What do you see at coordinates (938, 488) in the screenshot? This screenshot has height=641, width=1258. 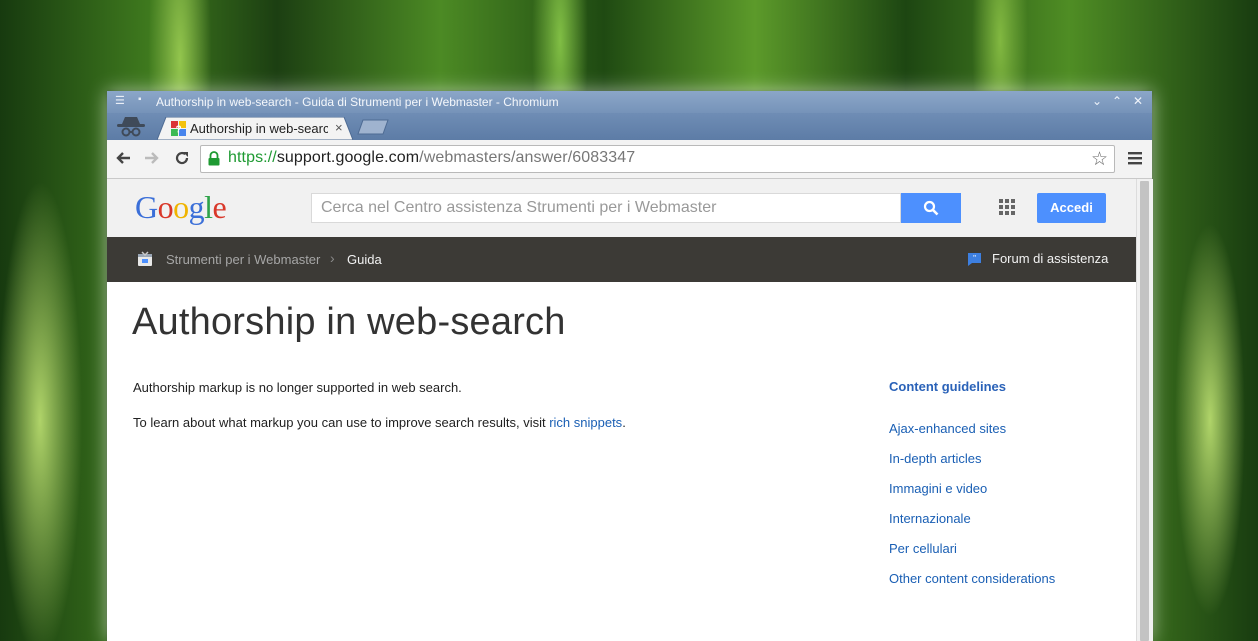 I see `sidebar-link-immagini: Immagini e video` at bounding box center [938, 488].